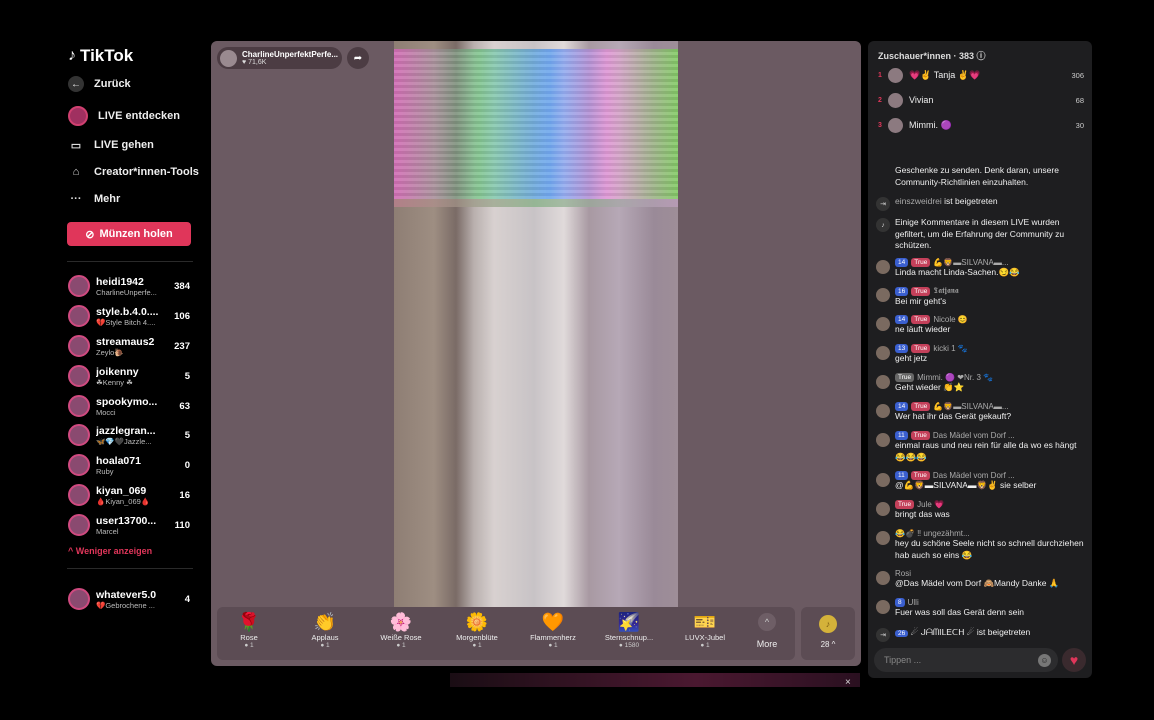 This screenshot has width=1154, height=720. What do you see at coordinates (129, 599) in the screenshot?
I see `following-item: whatever5.0 💔Gebrochene ... 4` at bounding box center [129, 599].